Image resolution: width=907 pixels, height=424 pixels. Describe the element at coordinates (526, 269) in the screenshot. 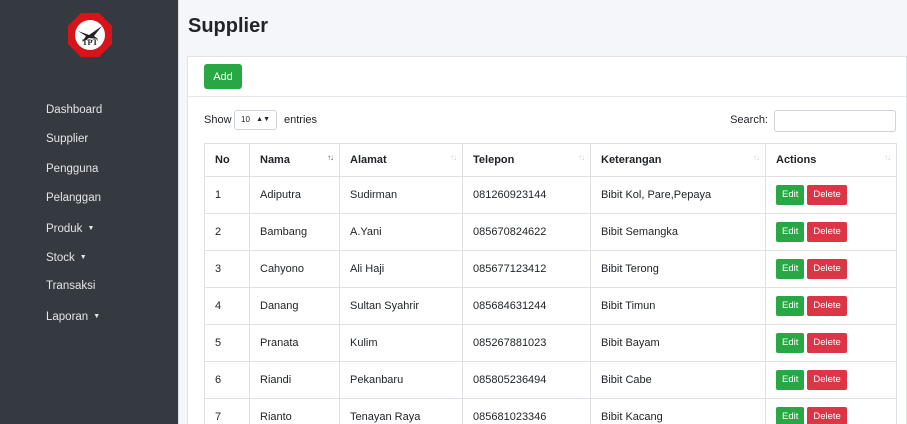

I see `cell-telepon: 085677123412` at that location.